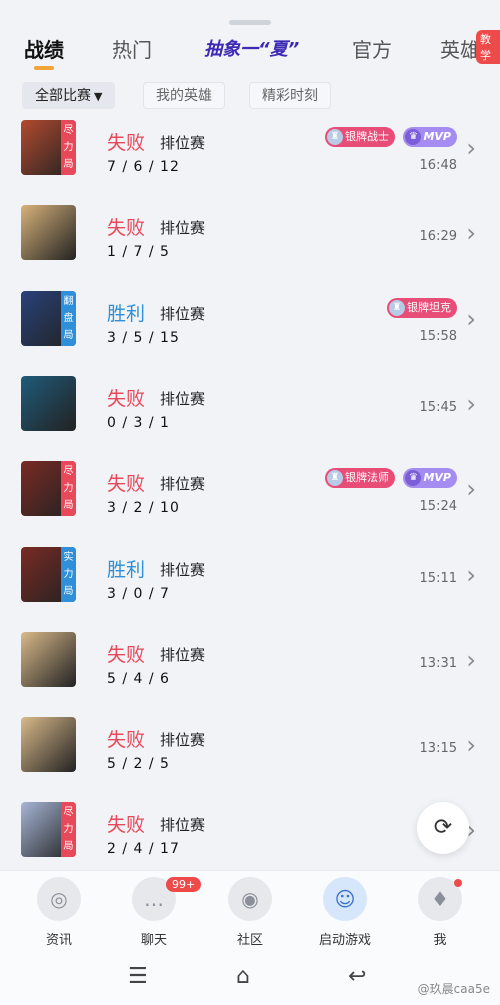 This screenshot has width=500, height=1005. What do you see at coordinates (138, 679) in the screenshot?
I see `match-kda: 5 / 4 / 6` at bounding box center [138, 679].